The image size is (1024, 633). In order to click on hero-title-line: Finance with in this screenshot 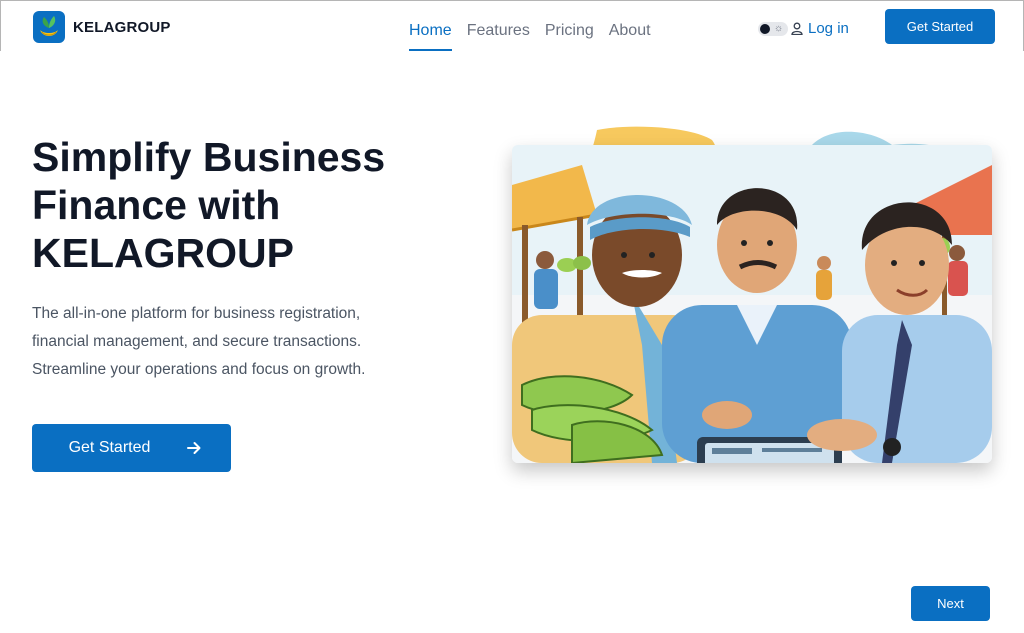, I will do `click(156, 205)`.